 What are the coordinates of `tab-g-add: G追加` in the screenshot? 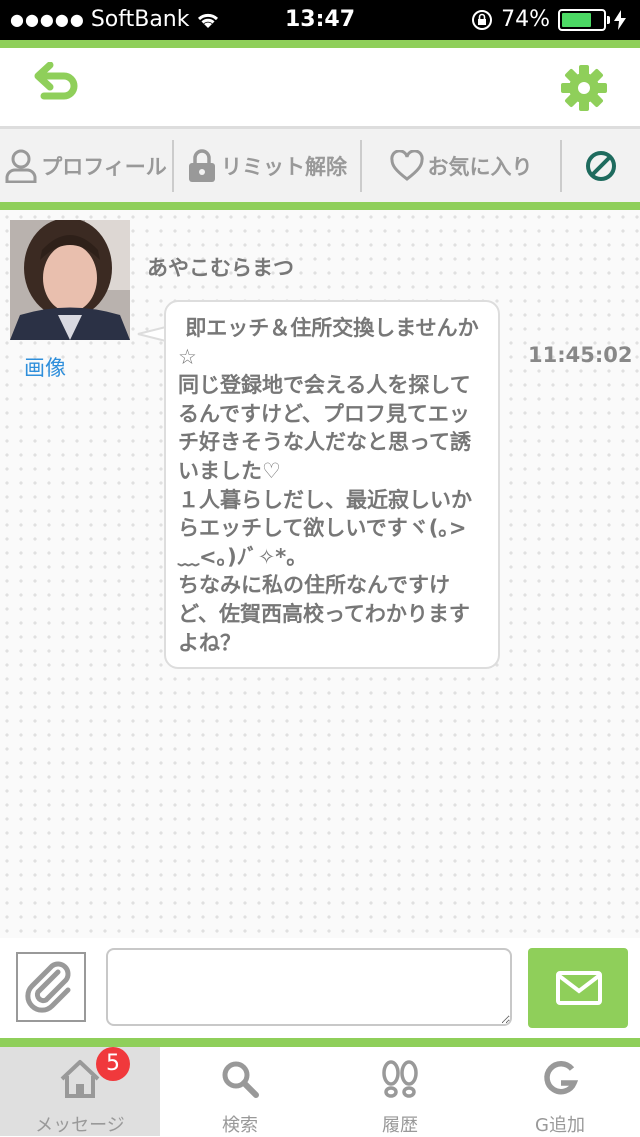 It's located at (560, 1091).